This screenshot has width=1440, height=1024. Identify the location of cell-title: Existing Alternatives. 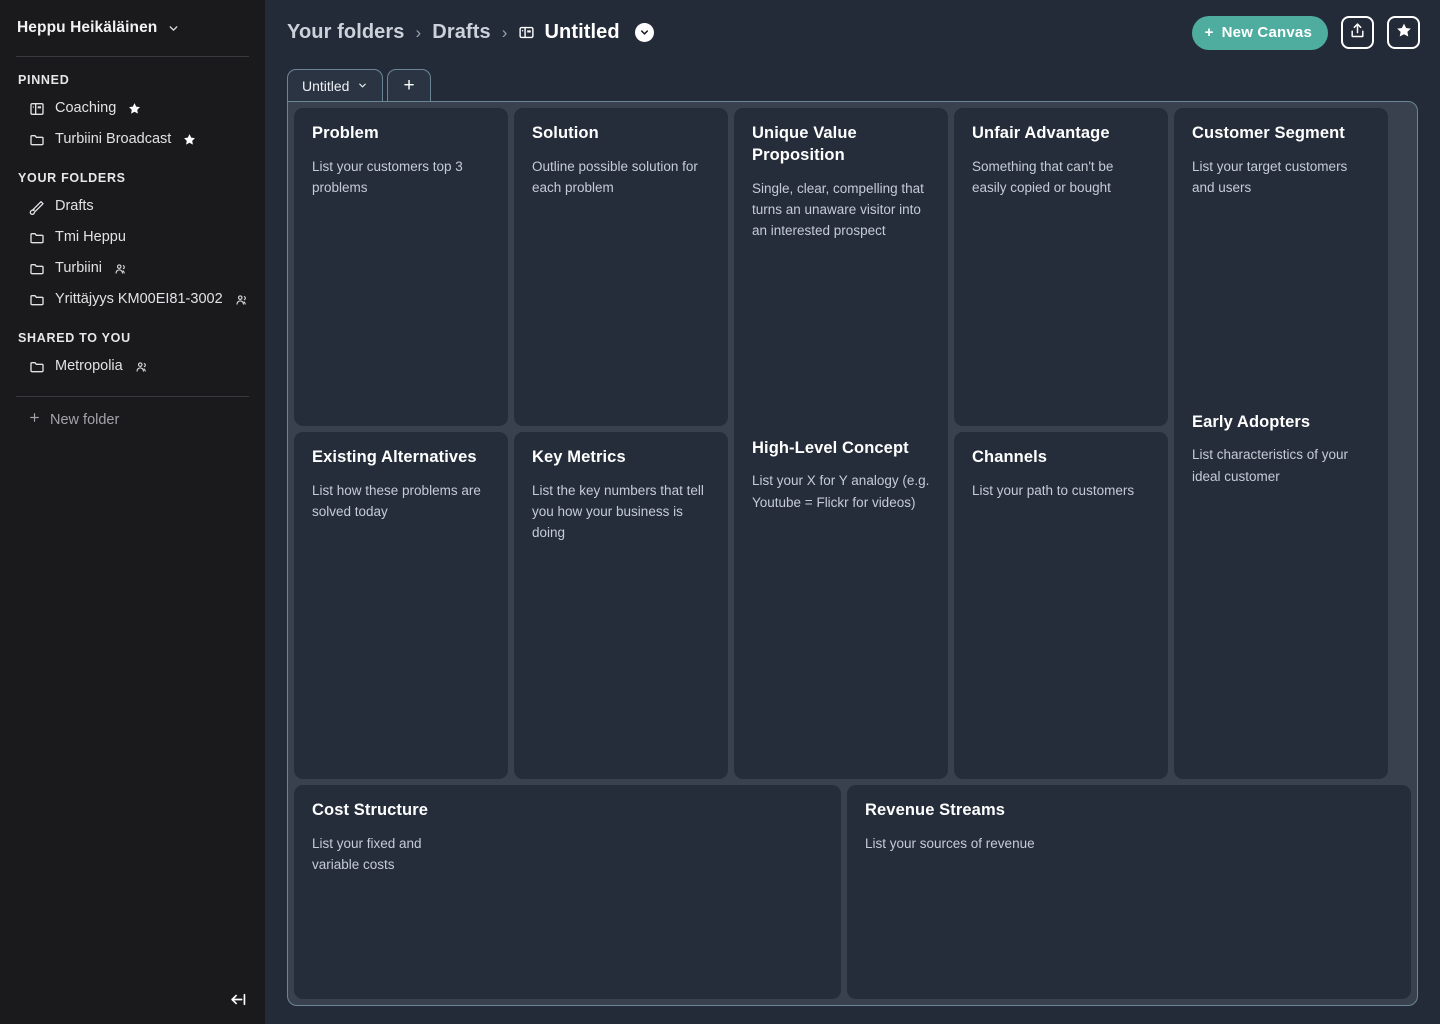
(394, 457).